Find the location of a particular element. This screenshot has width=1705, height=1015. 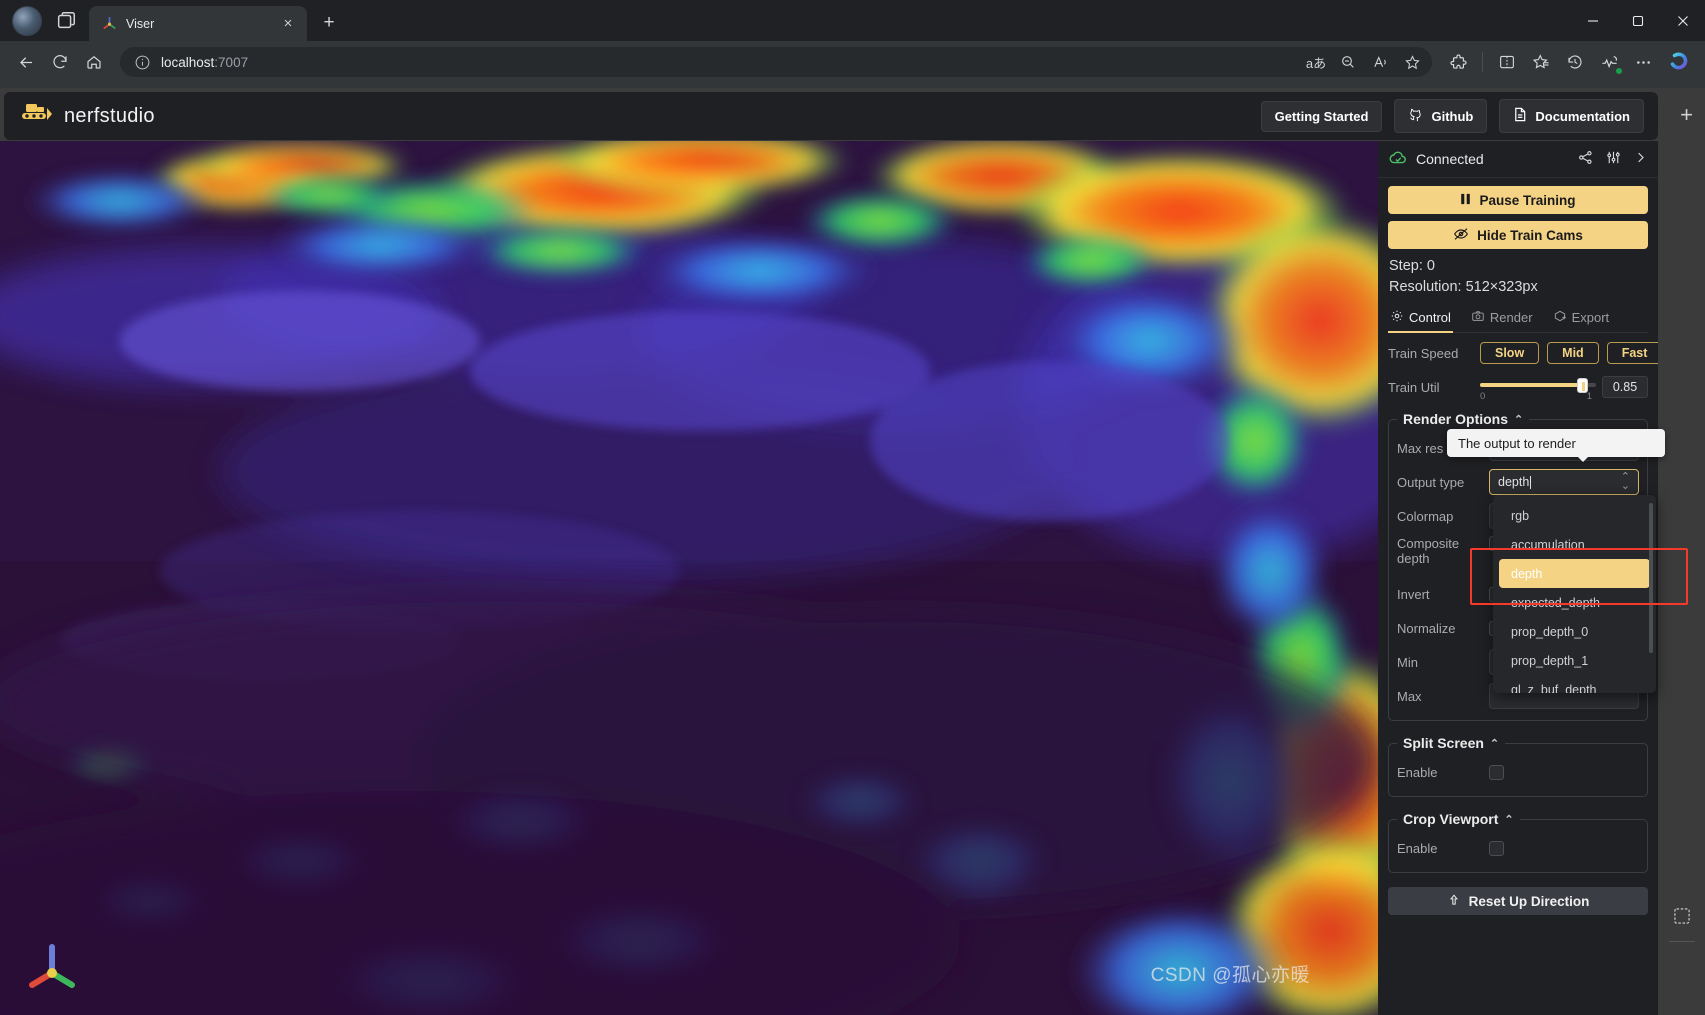

rail-divider is located at coordinates (1681, 941).